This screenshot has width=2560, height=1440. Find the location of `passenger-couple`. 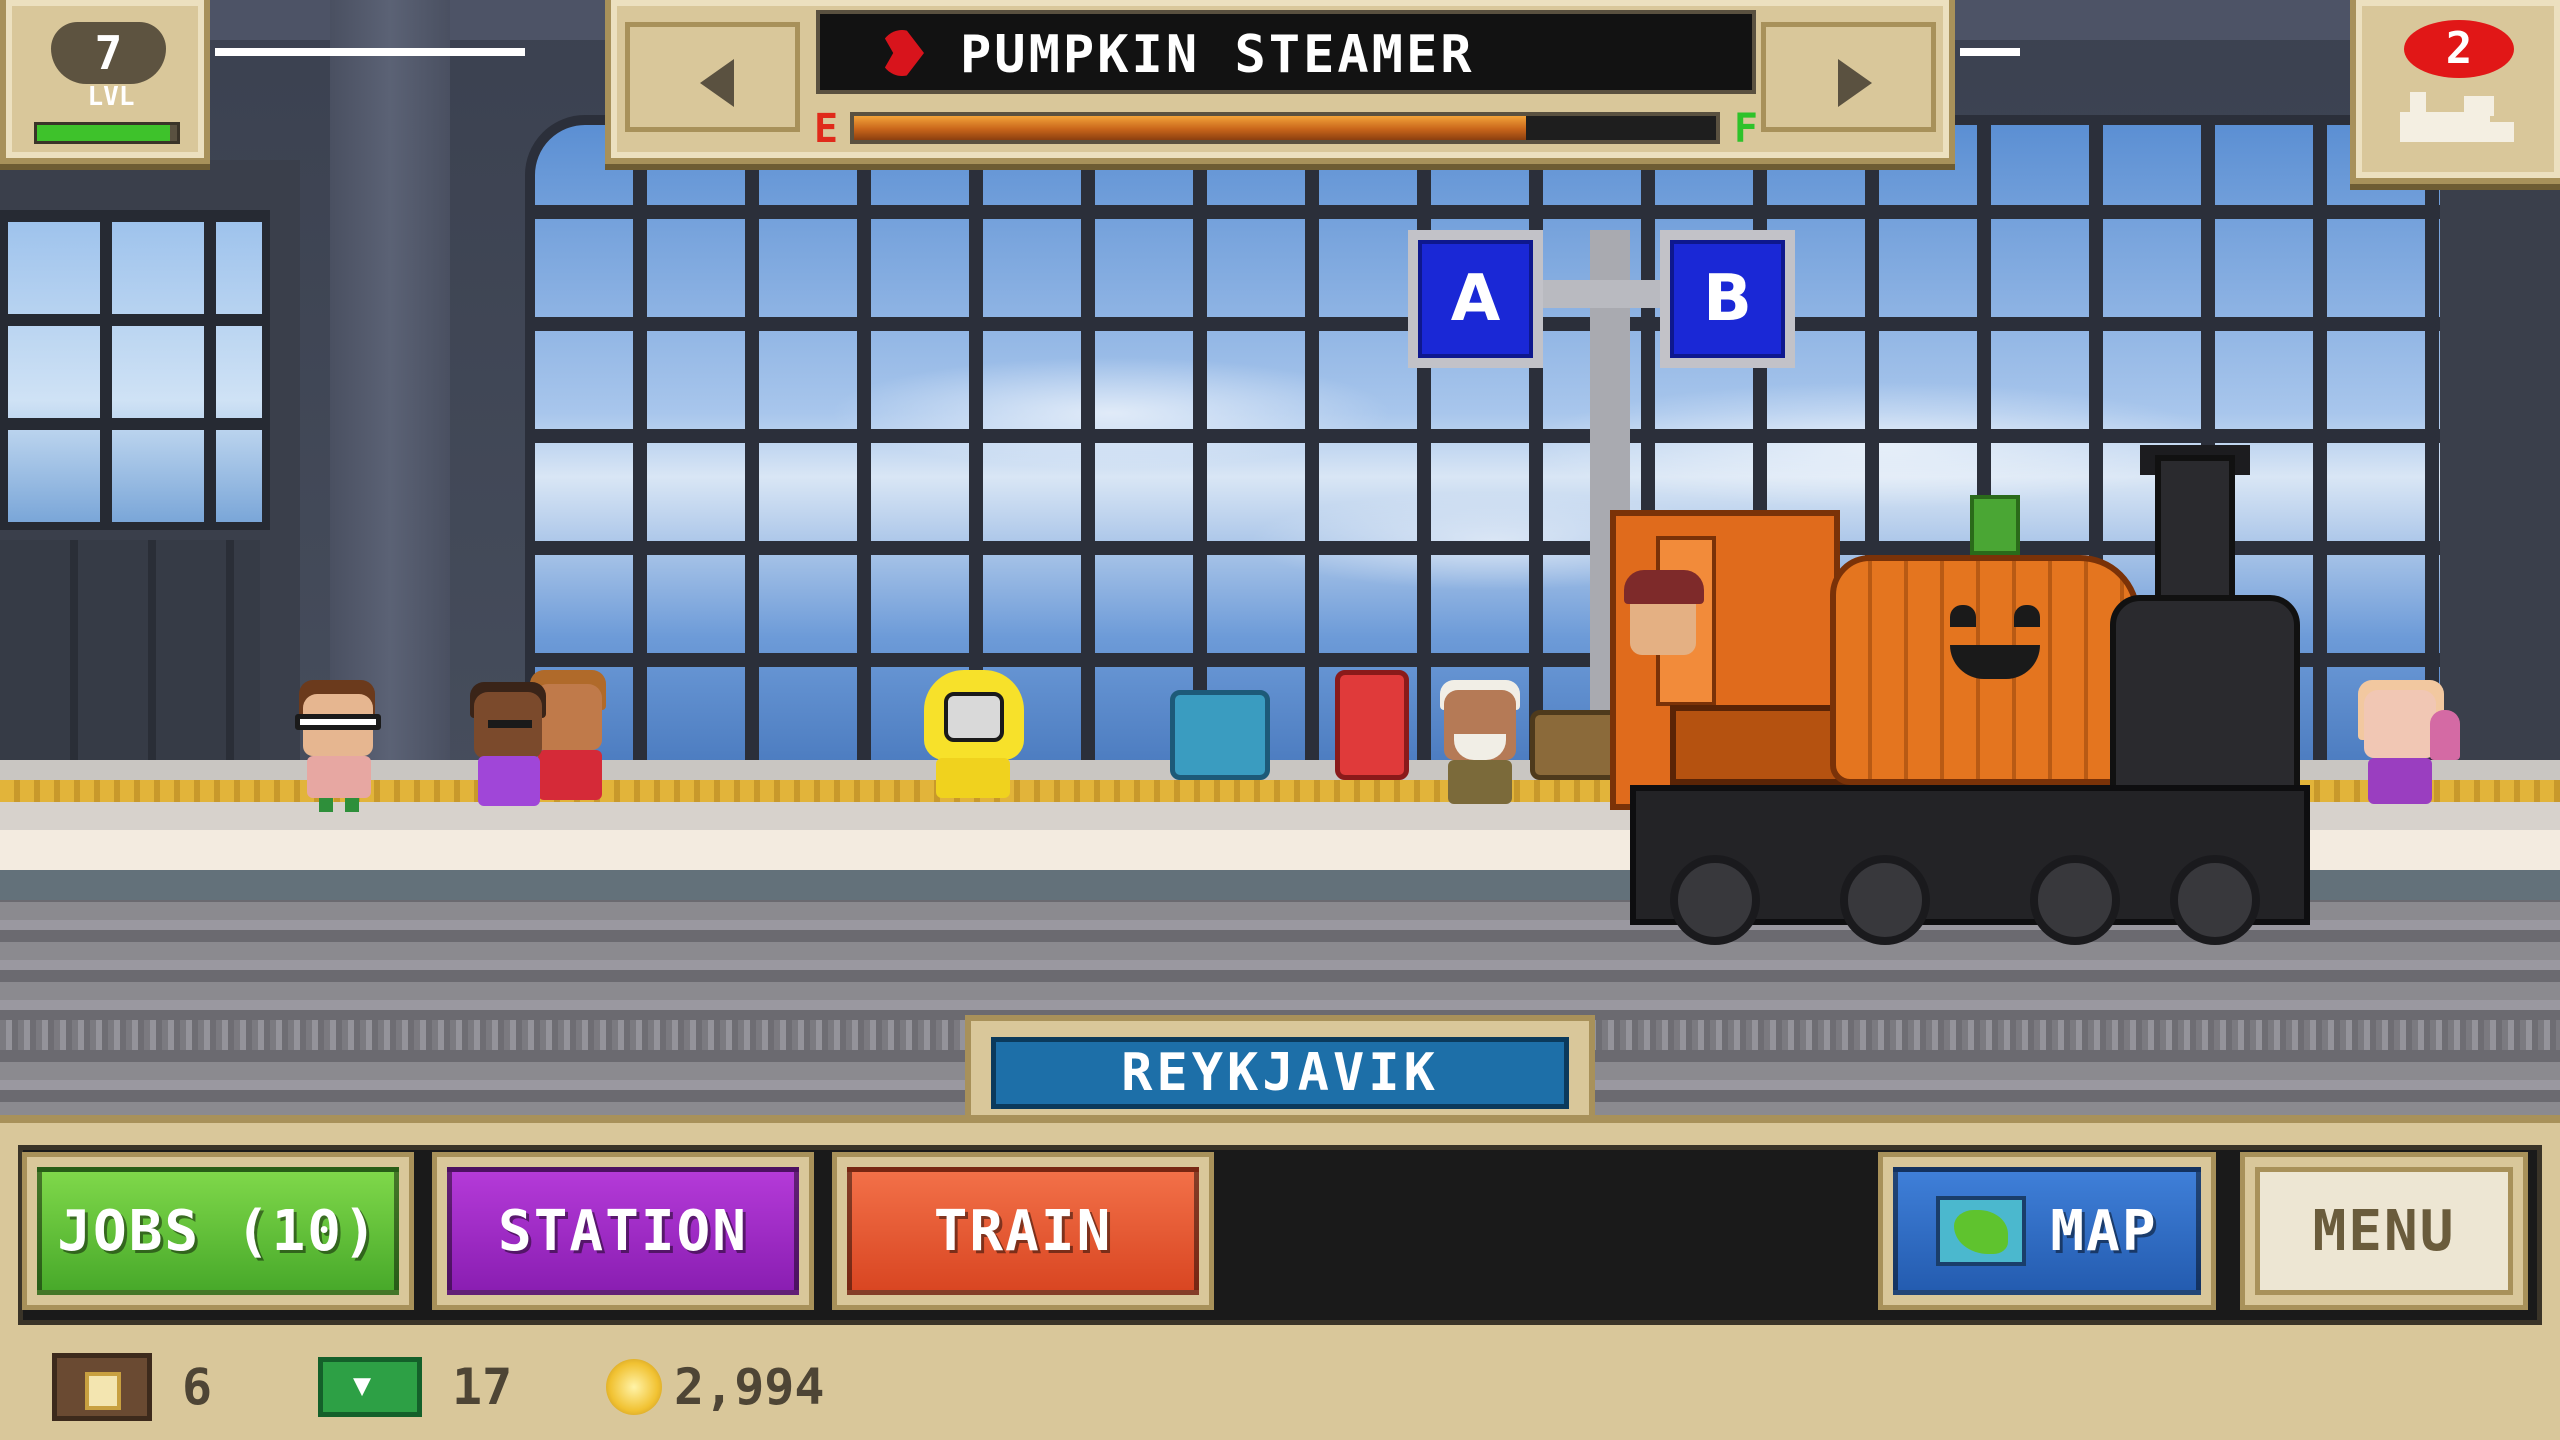

passenger-couple is located at coordinates (545, 745).